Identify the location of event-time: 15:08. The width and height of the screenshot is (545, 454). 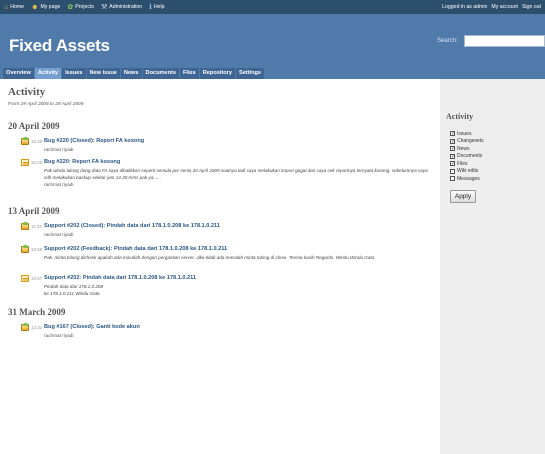
(37, 162).